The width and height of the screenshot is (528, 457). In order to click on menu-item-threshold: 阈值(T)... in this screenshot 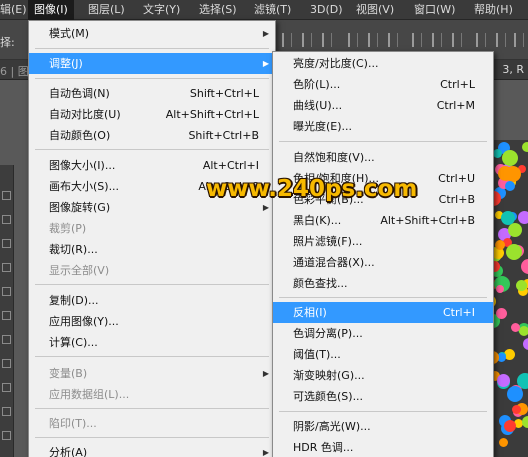, I will do `click(383, 354)`.